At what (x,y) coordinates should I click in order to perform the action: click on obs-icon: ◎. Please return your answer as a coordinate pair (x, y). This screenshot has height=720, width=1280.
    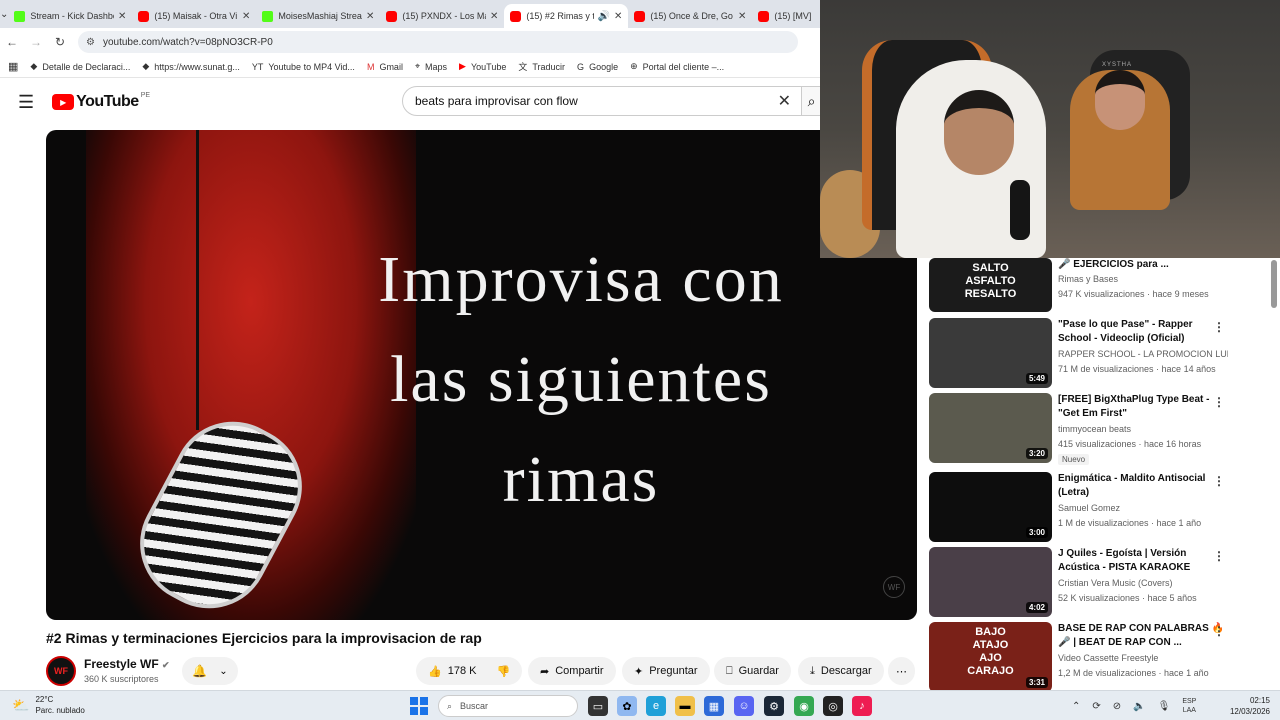
    Looking at the image, I should click on (833, 706).